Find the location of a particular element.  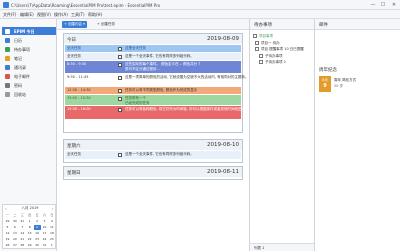

calendar-day: 11 is located at coordinates (51, 227).